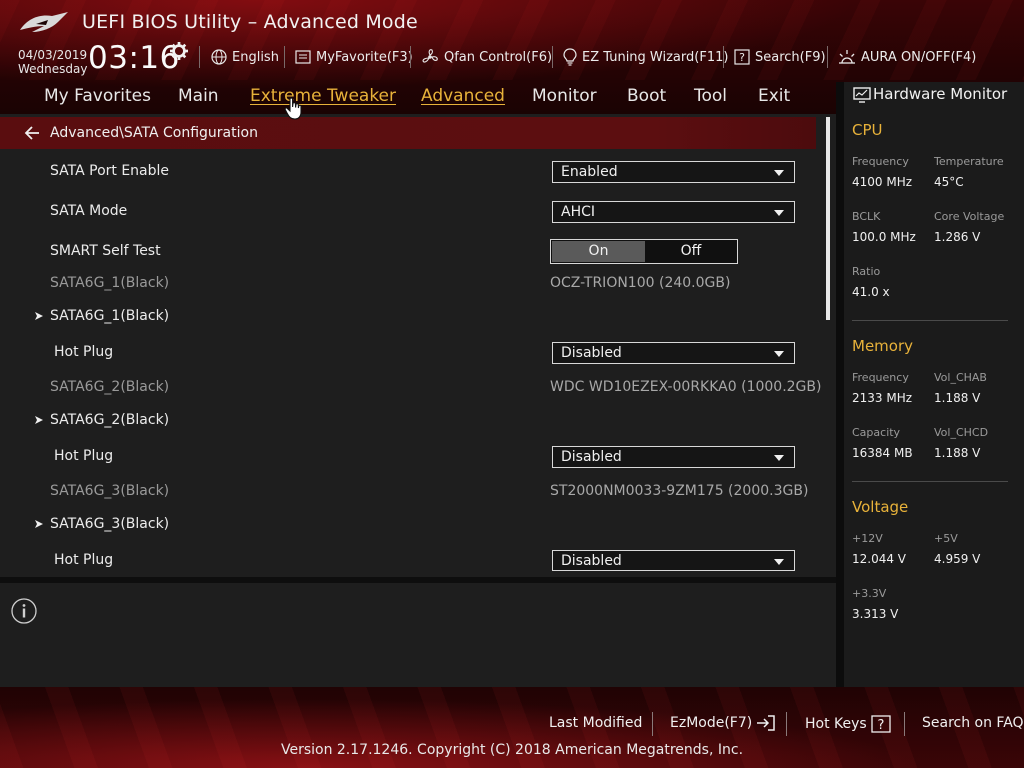 The width and height of the screenshot is (1024, 768). I want to click on memory-section-title: Memory, so click(883, 346).